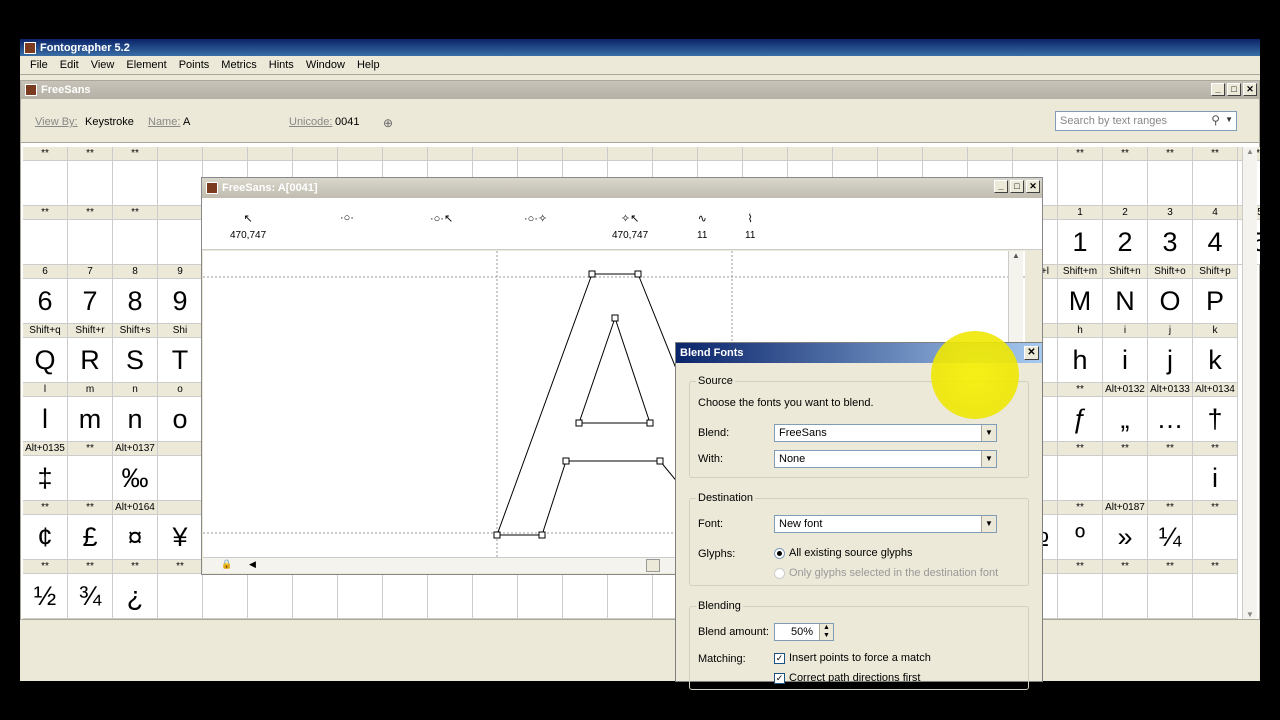 This screenshot has width=1280, height=720. I want to click on with-select: None ▼, so click(885, 459).